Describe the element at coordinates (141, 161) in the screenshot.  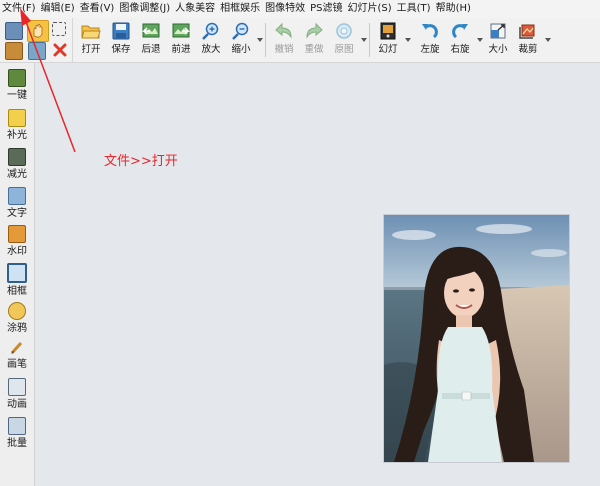
I see `annotation-text: 文件>>打开` at that location.